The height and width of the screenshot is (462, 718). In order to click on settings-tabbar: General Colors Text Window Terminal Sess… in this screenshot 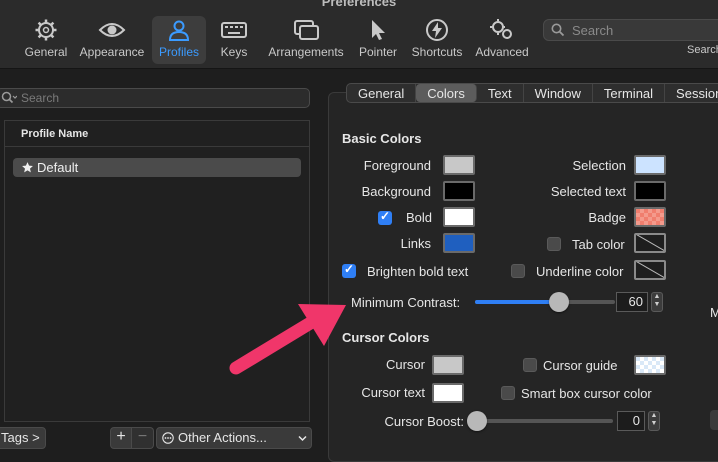, I will do `click(532, 93)`.